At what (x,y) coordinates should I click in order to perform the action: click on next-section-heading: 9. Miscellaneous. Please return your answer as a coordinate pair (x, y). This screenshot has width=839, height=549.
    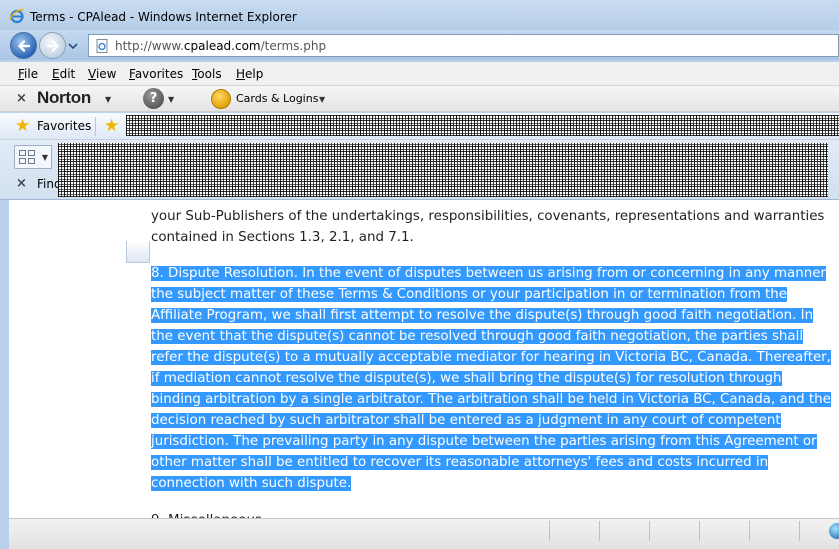
    Looking at the image, I should click on (491, 514).